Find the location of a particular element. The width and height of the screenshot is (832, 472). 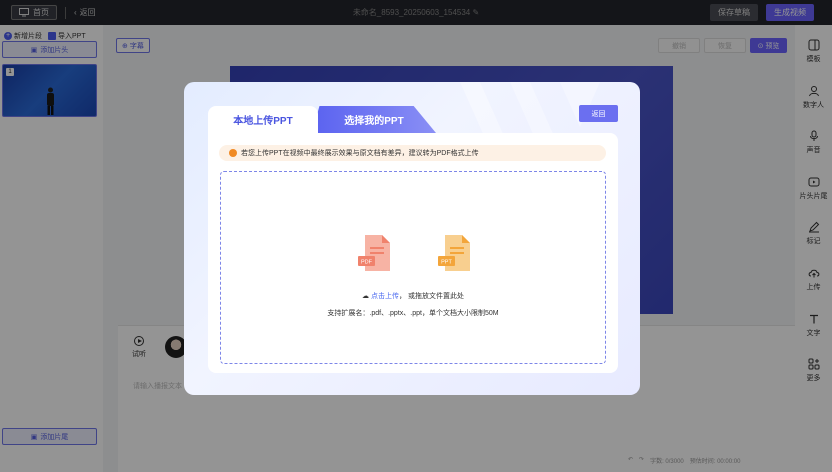

drag-hint: ， 或拖放文件置此处 is located at coordinates (431, 296).